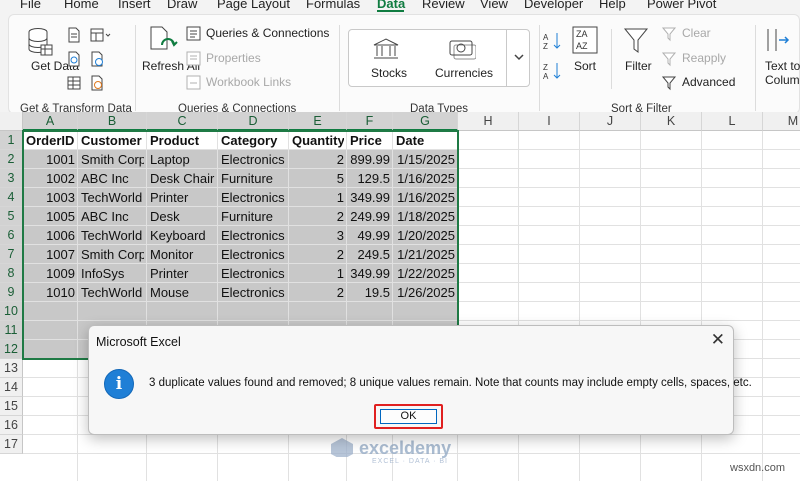 The image size is (800, 481). What do you see at coordinates (182, 5) in the screenshot?
I see `tab-draw: Draw` at bounding box center [182, 5].